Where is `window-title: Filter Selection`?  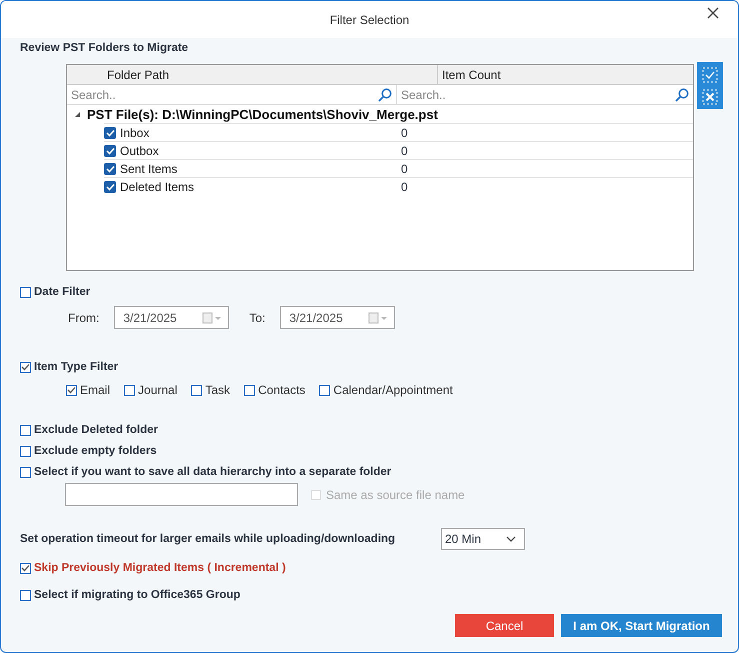 window-title: Filter Selection is located at coordinates (370, 19).